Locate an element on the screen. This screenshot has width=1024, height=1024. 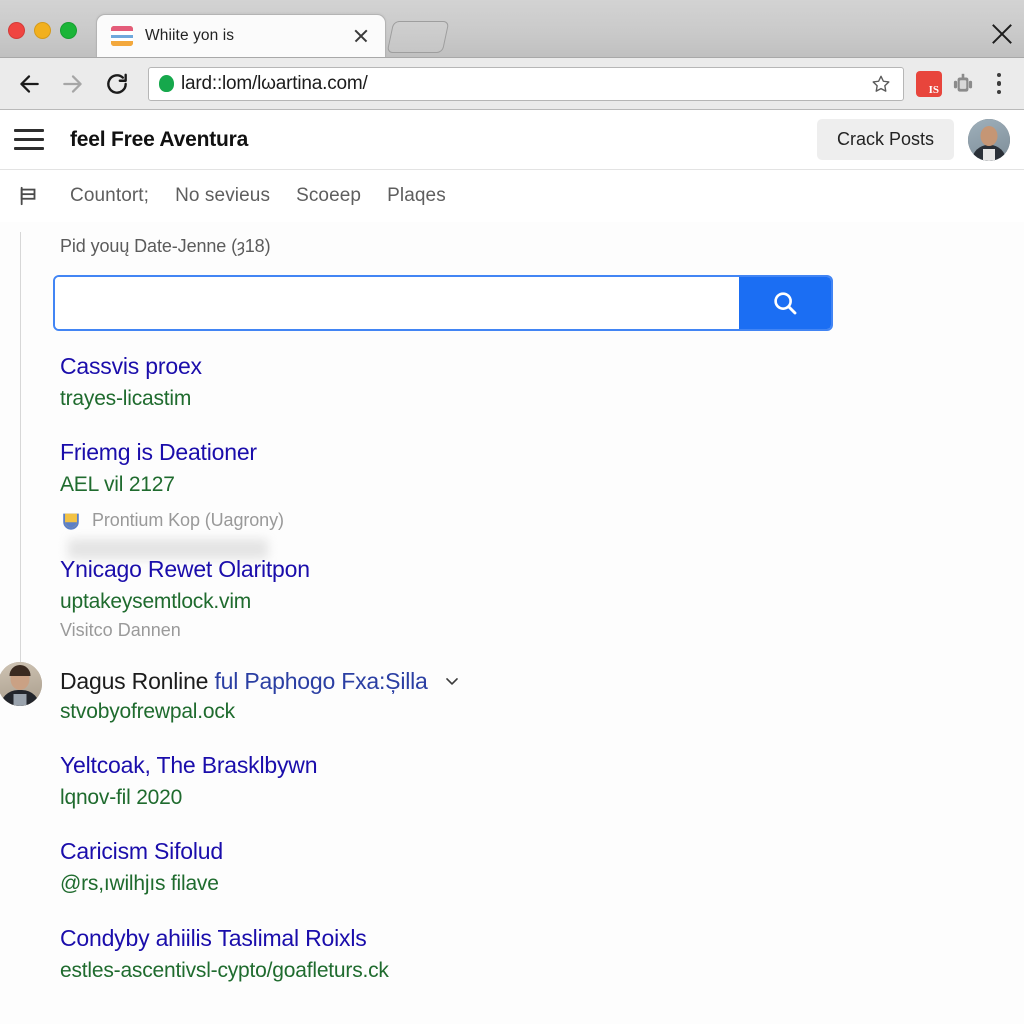
crack-posts-button: Crack Posts is located at coordinates (885, 139).